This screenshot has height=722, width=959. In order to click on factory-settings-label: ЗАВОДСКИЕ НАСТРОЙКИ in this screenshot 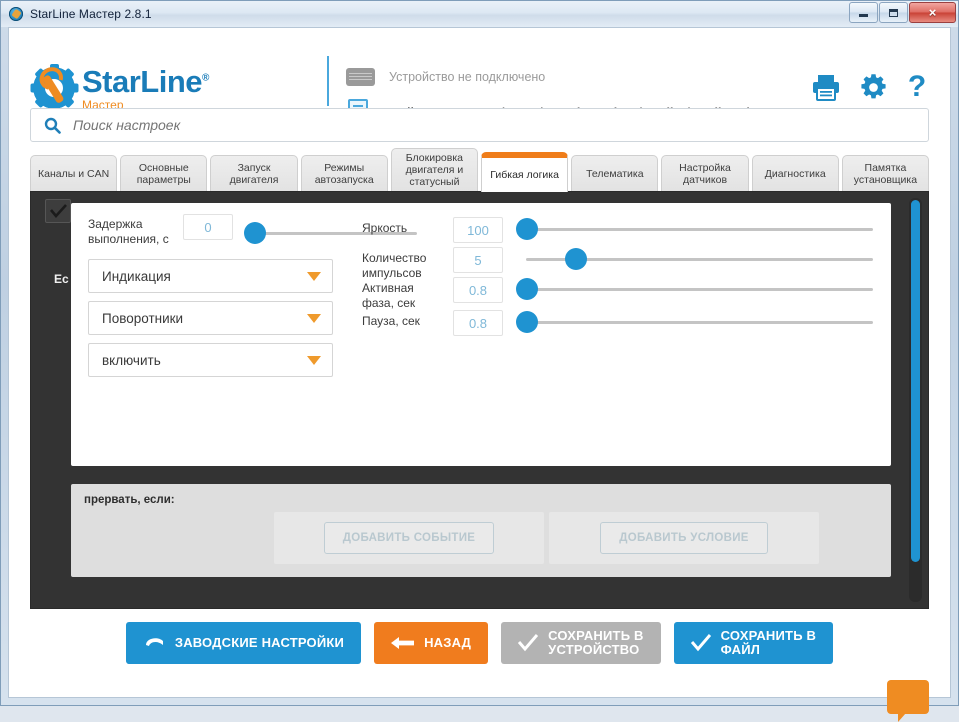, I will do `click(259, 643)`.